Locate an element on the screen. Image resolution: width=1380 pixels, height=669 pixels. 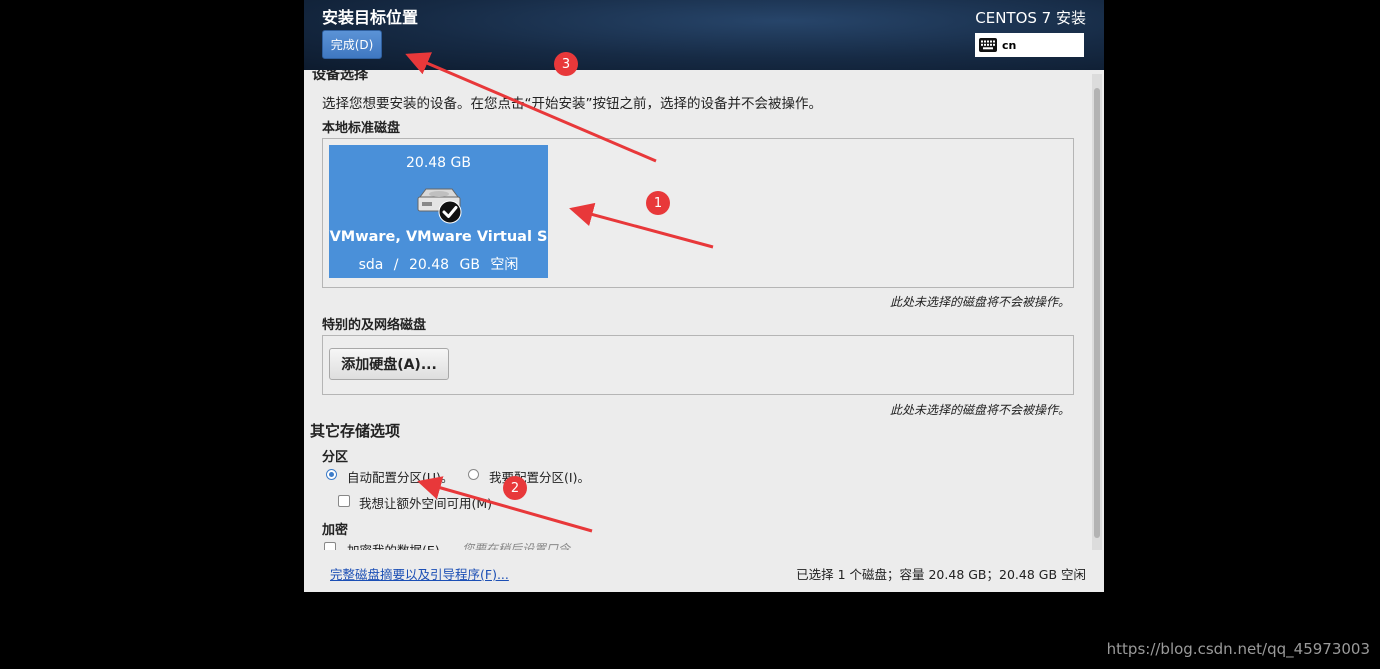
annotation-badge-2: 2 is located at coordinates (515, 488).